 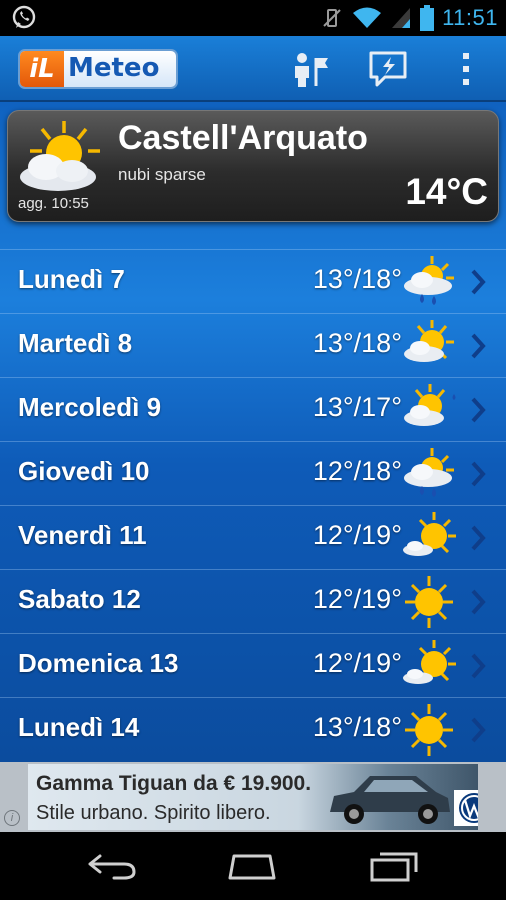 I want to click on logo-prefix: iL, so click(x=42, y=69).